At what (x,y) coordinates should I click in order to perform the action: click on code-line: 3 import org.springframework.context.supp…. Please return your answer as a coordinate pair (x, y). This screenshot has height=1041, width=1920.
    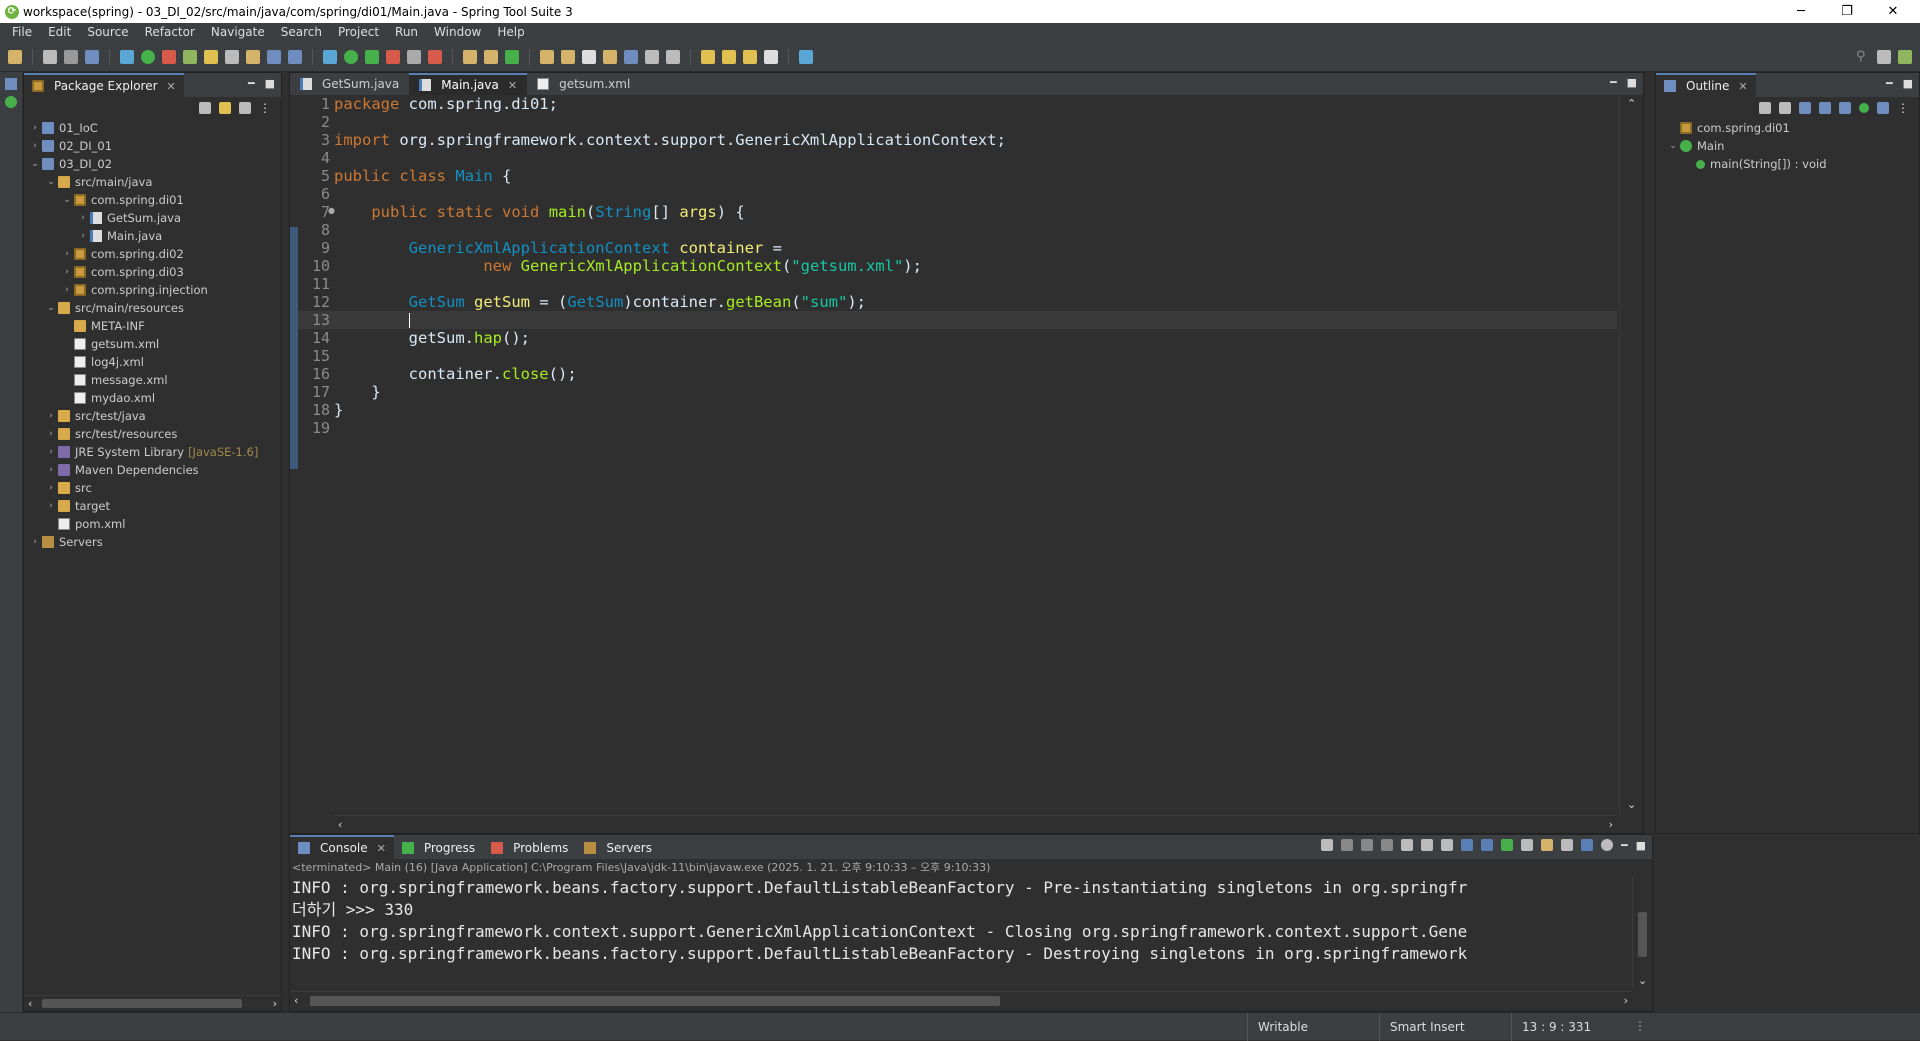
    Looking at the image, I should click on (957, 140).